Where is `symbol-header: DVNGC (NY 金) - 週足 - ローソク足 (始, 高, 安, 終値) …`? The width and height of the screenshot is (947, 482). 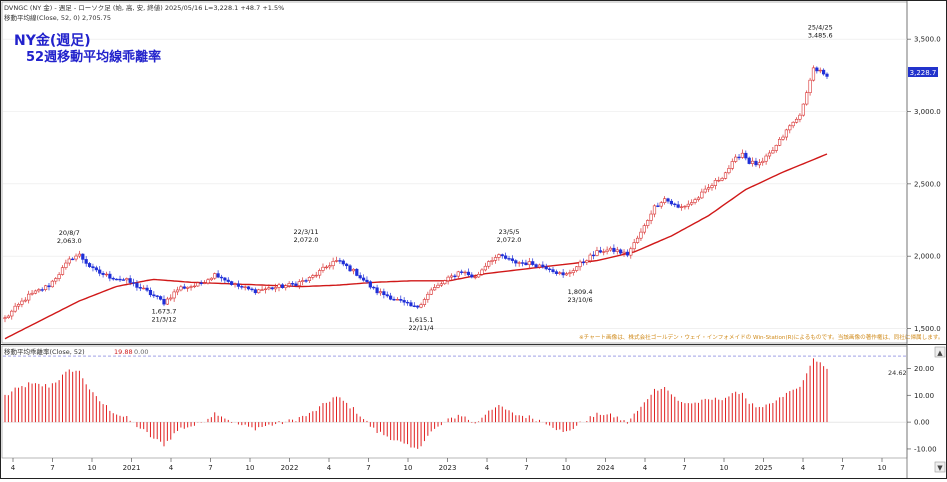
symbol-header: DVNGC (NY 金) - 週足 - ローソク足 (始, 高, 安, 終値) … is located at coordinates (144, 7).